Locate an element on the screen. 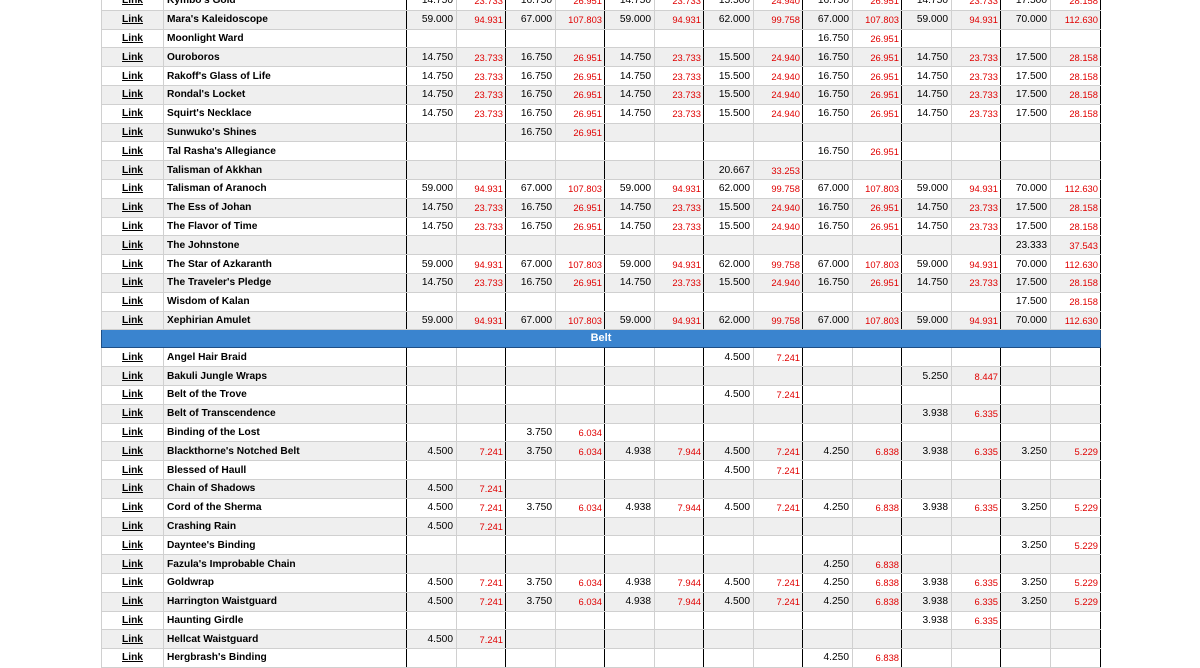 The height and width of the screenshot is (668, 1200). value-cell: 67.000 is located at coordinates (827, 264).